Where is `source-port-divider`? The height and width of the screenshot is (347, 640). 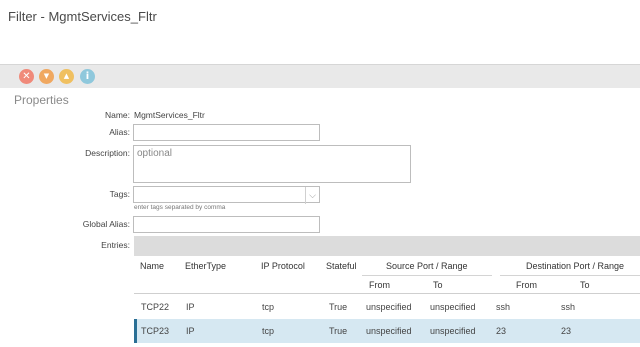
source-port-divider is located at coordinates (427, 275).